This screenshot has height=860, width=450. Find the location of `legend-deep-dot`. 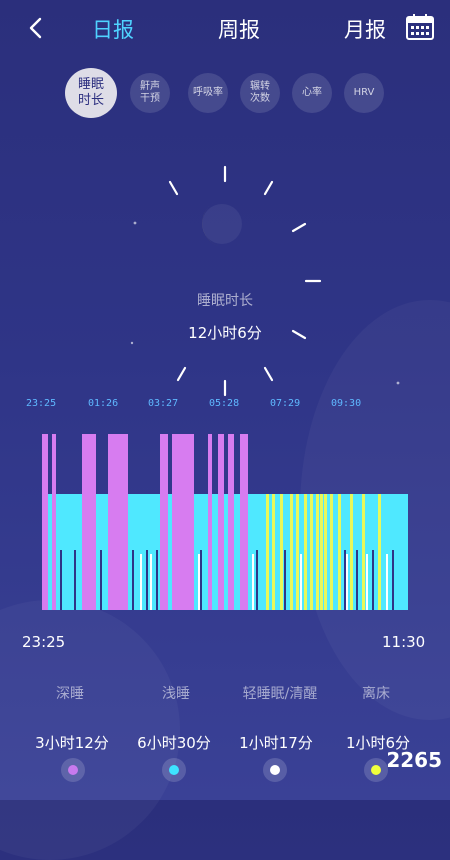

legend-deep-dot is located at coordinates (73, 770).